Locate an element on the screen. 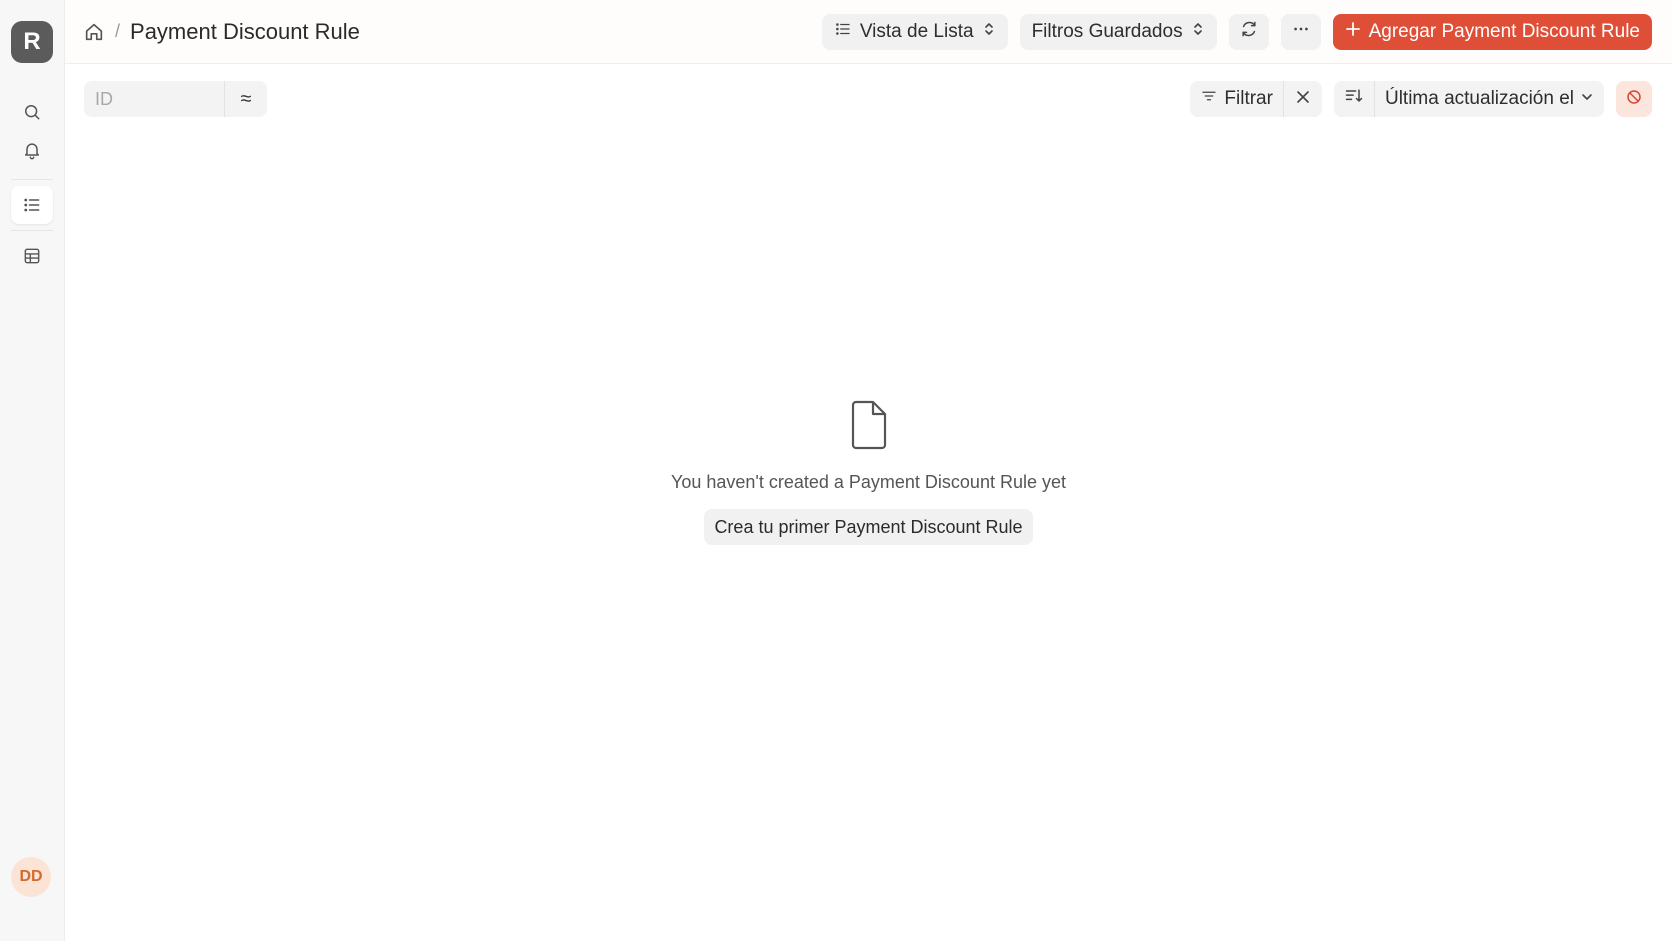 This screenshot has height=941, width=1672. more-icon is located at coordinates (1301, 32).